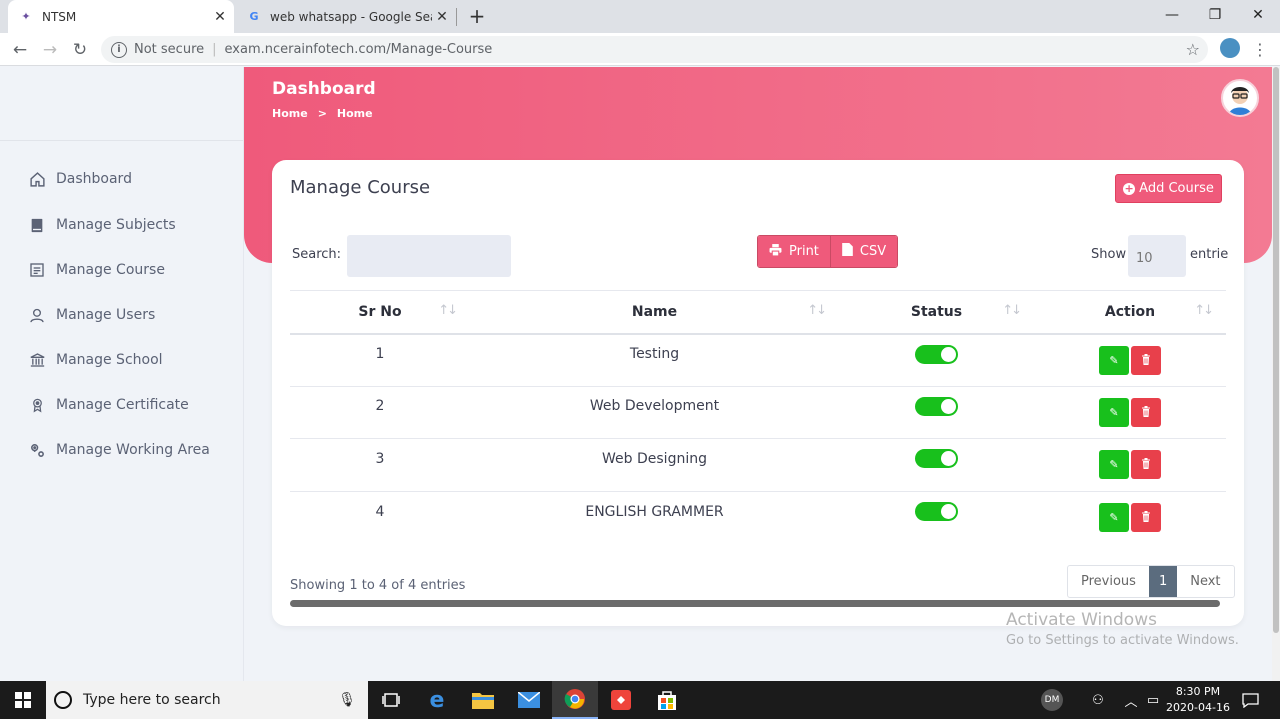 Image resolution: width=1280 pixels, height=719 pixels. What do you see at coordinates (1172, 15) in the screenshot?
I see `minimize-button: —` at bounding box center [1172, 15].